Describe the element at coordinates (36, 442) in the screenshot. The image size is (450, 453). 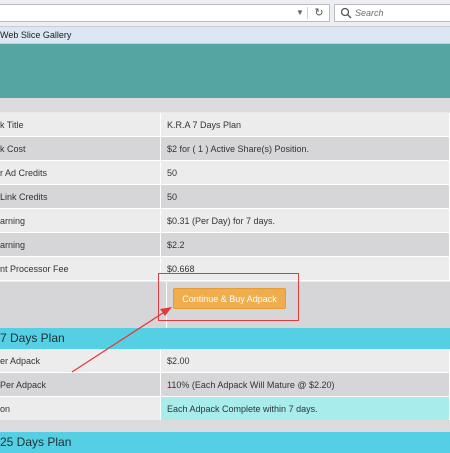
I see `section-title: 25 Days Plan` at that location.